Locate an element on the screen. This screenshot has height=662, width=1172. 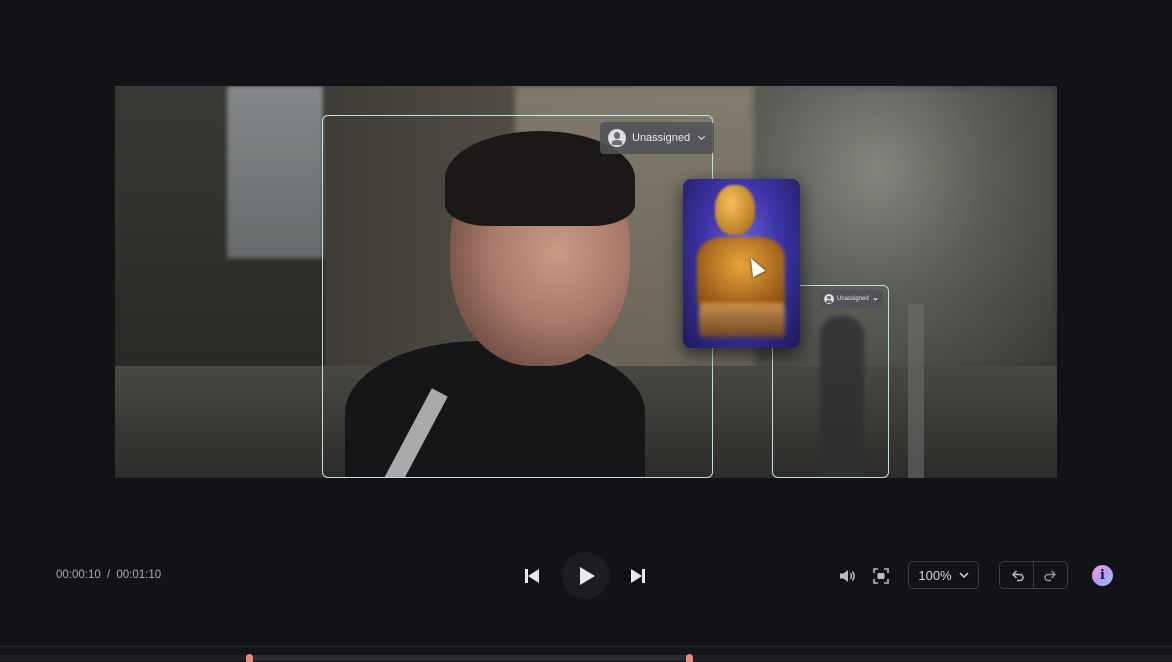
total-time: 00:01:10 is located at coordinates (139, 575).